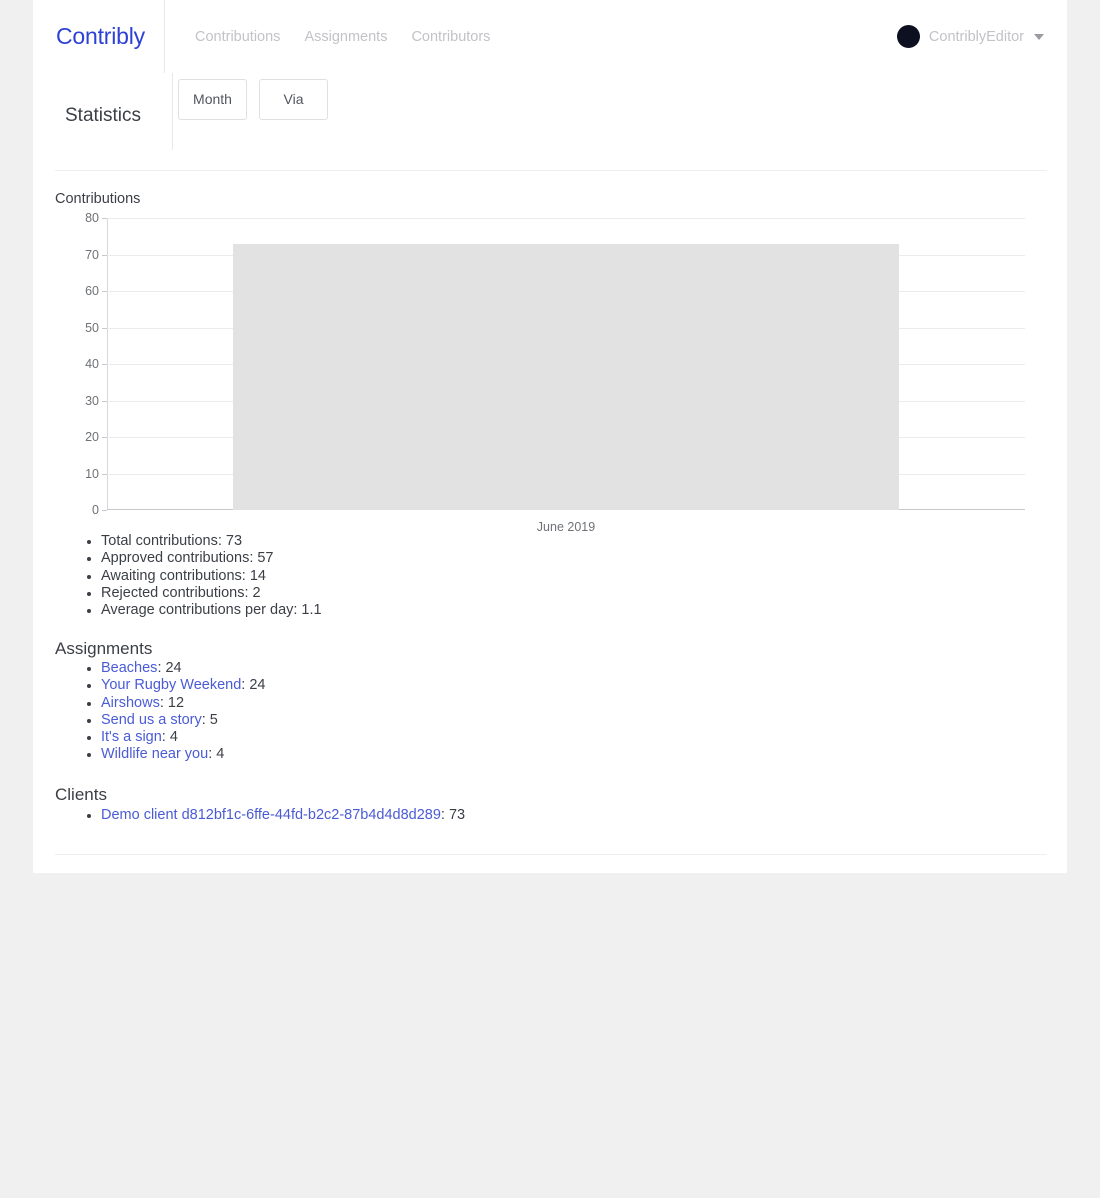 The width and height of the screenshot is (1100, 1198). I want to click on client-count: : 73, so click(453, 815).